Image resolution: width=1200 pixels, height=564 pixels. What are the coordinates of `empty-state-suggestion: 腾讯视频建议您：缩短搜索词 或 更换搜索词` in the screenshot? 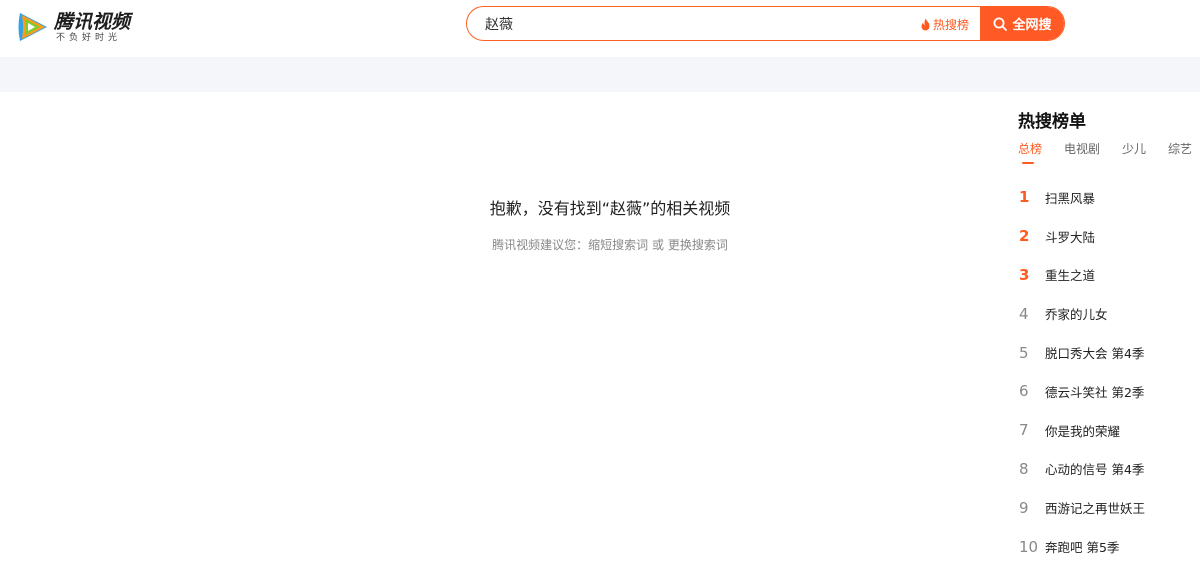 It's located at (610, 245).